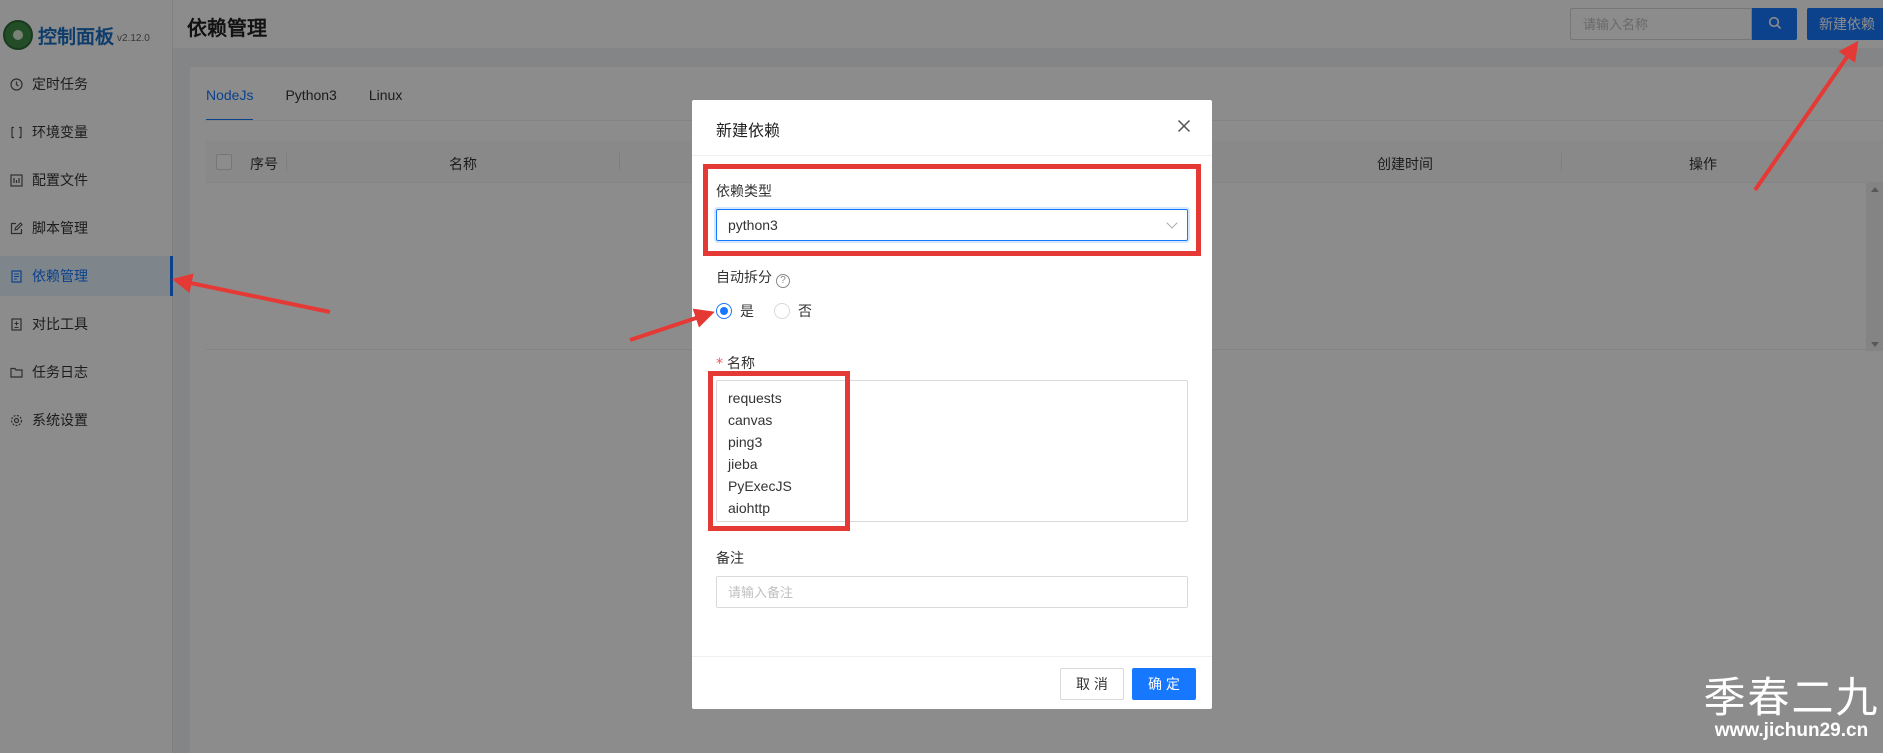 The height and width of the screenshot is (753, 1883). Describe the element at coordinates (1806, 116) in the screenshot. I see `arrow-to-new-button` at that location.